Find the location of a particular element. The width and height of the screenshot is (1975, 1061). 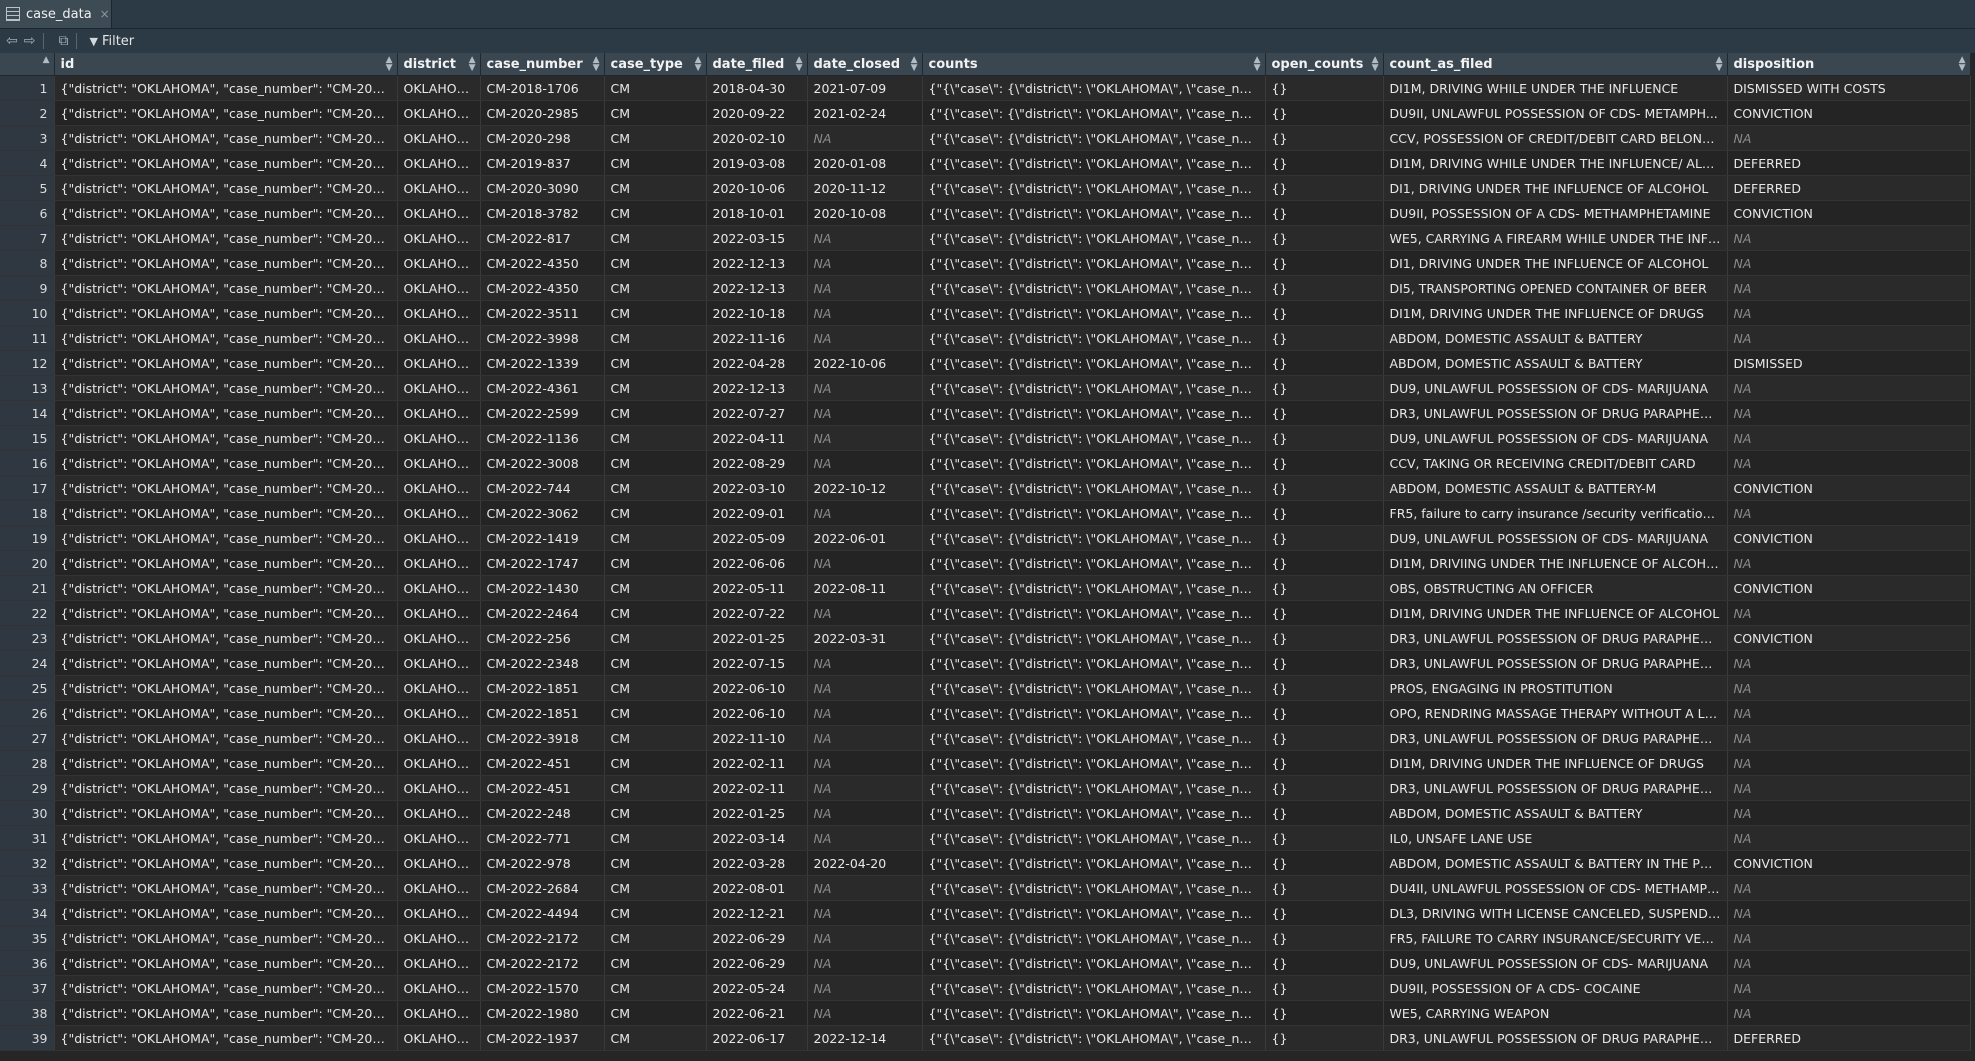

column-header-id: id ▲ ▼ is located at coordinates (226, 64).